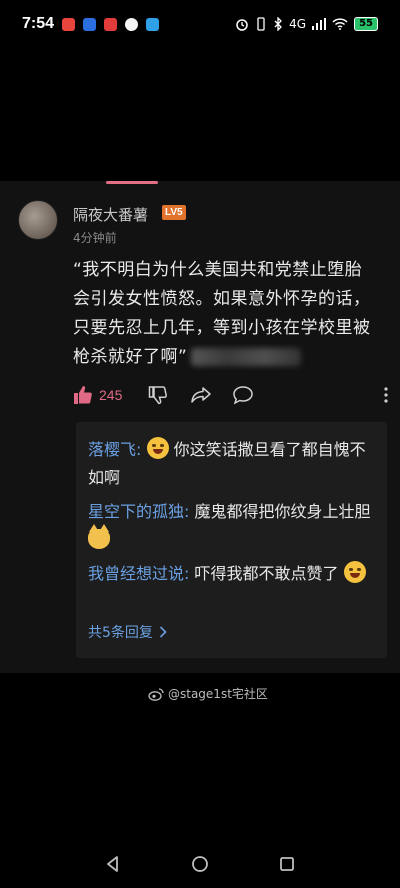 This screenshot has width=400, height=888. I want to click on like-count: 245, so click(111, 395).